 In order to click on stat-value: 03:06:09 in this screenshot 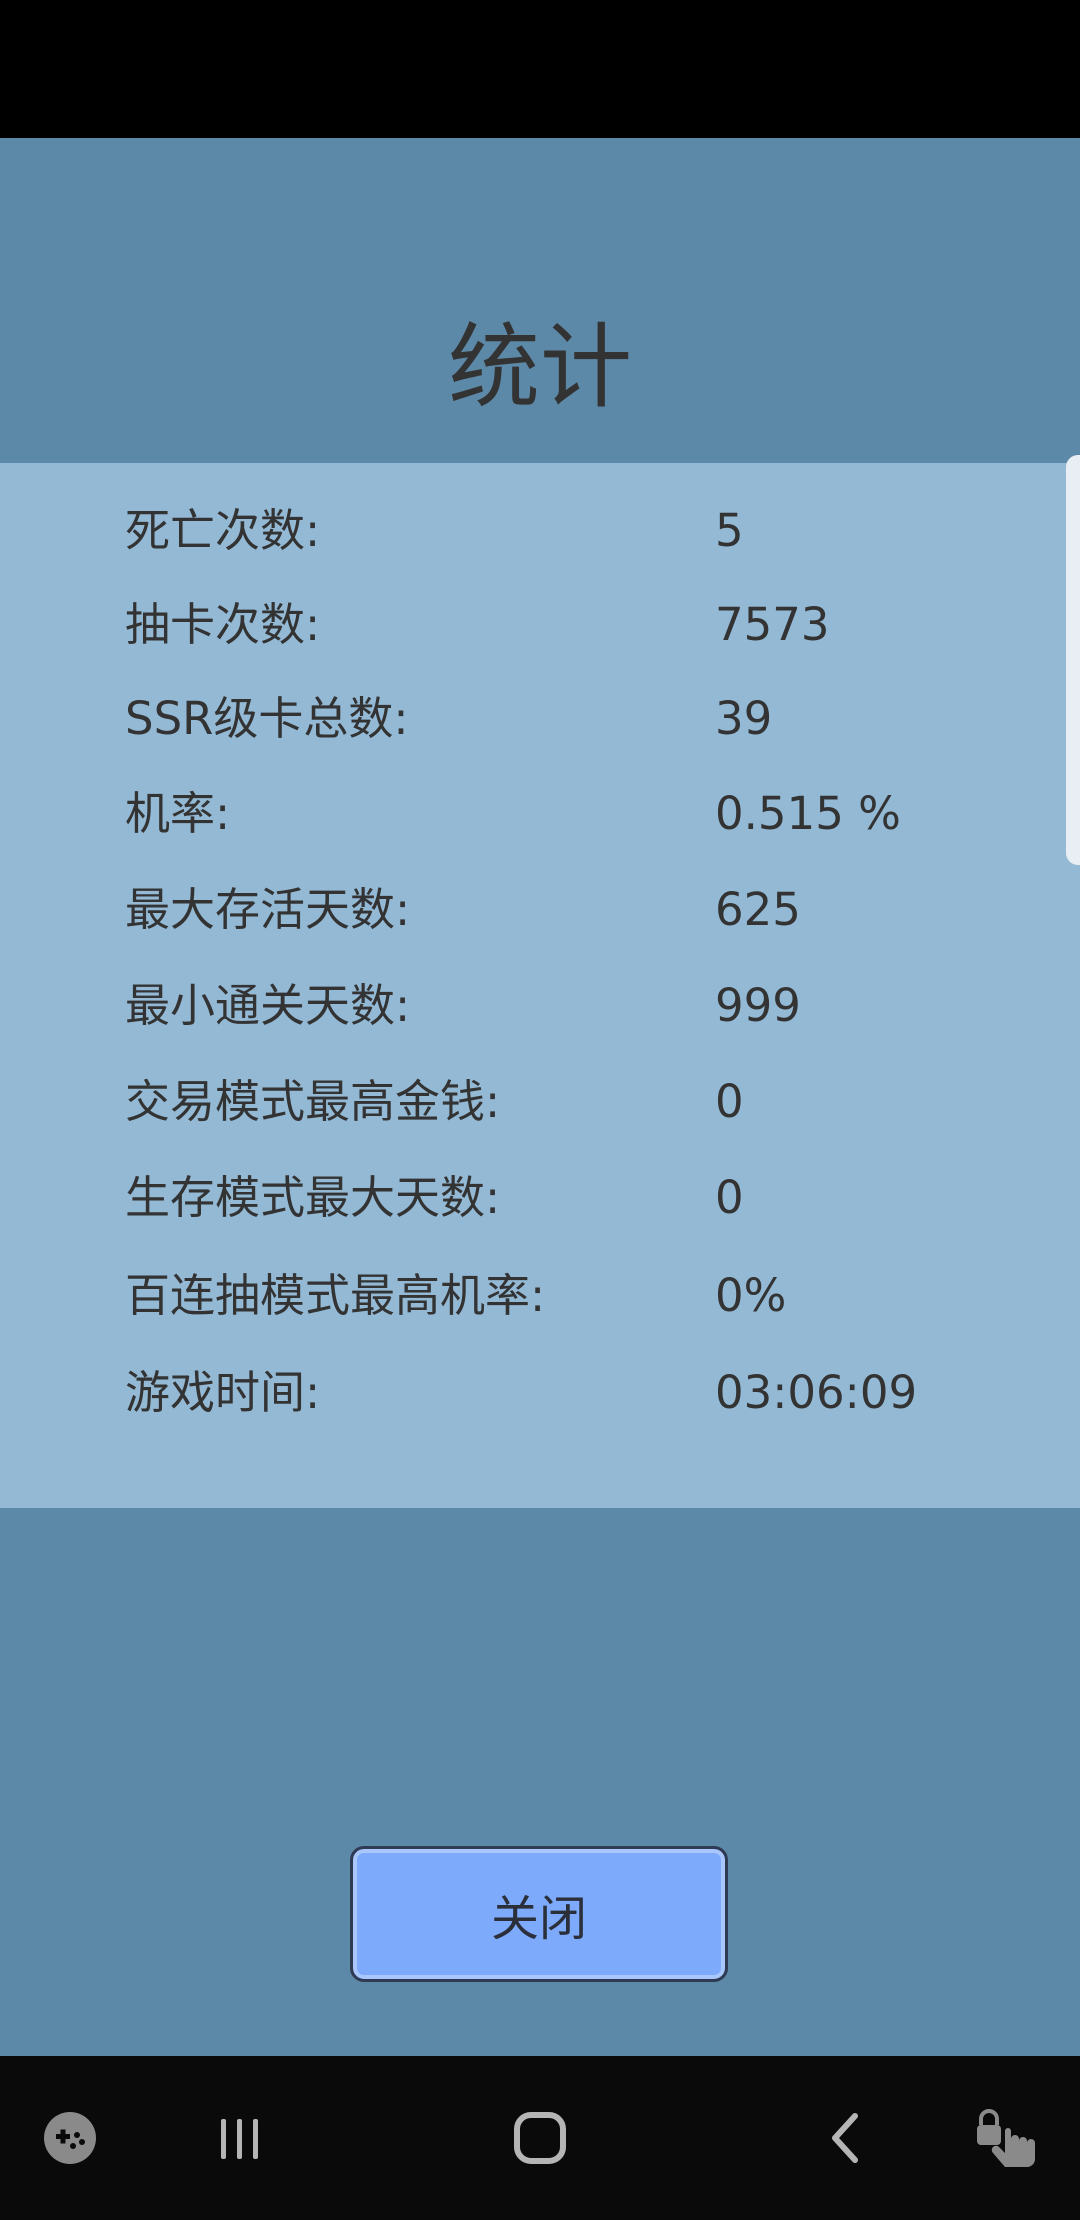, I will do `click(816, 1392)`.